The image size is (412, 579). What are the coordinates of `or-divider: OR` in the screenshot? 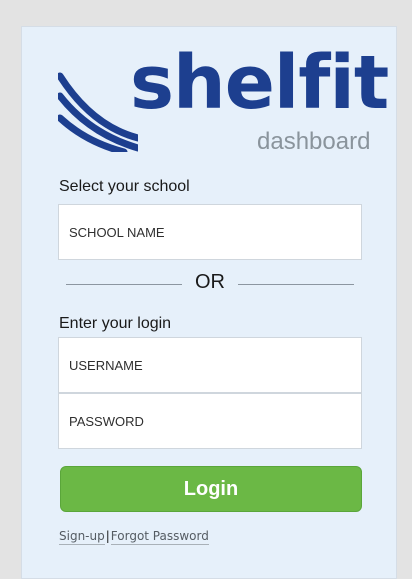 It's located at (210, 283).